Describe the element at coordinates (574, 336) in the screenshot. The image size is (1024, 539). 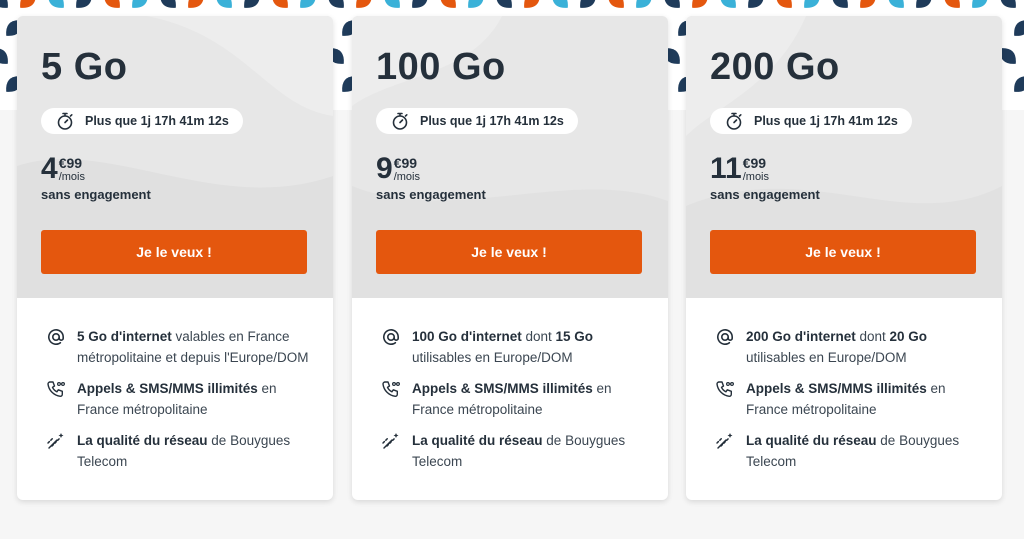
I see `feature-bold-2: 15 Go` at that location.